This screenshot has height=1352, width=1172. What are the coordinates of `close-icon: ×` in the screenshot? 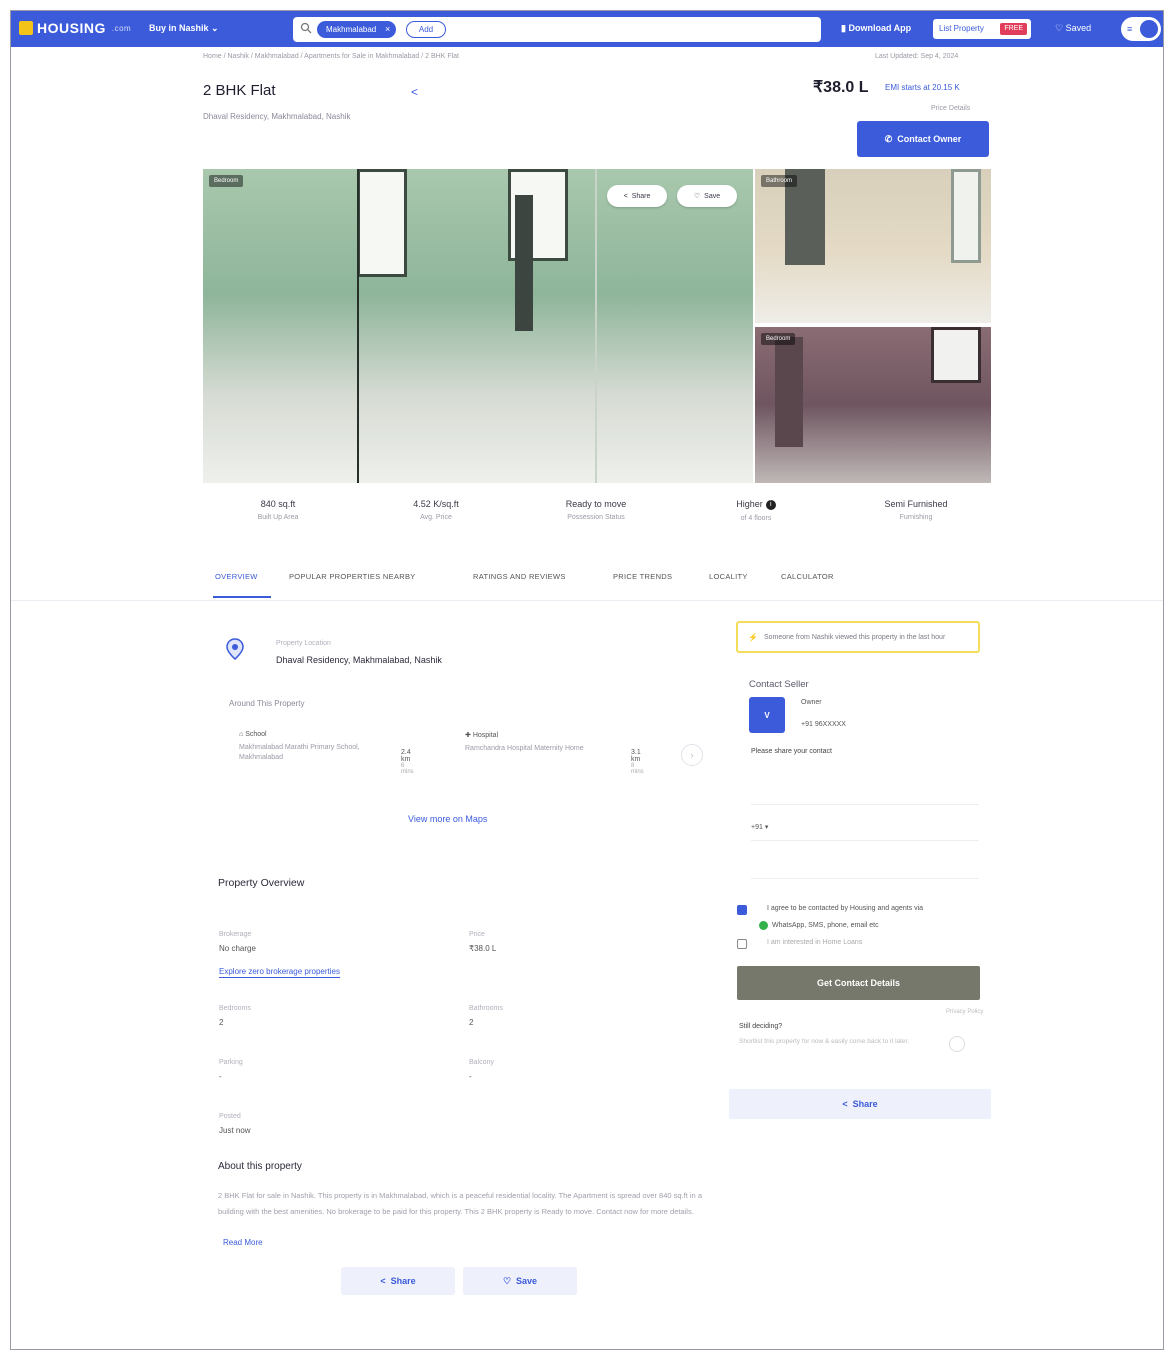 It's located at (387, 29).